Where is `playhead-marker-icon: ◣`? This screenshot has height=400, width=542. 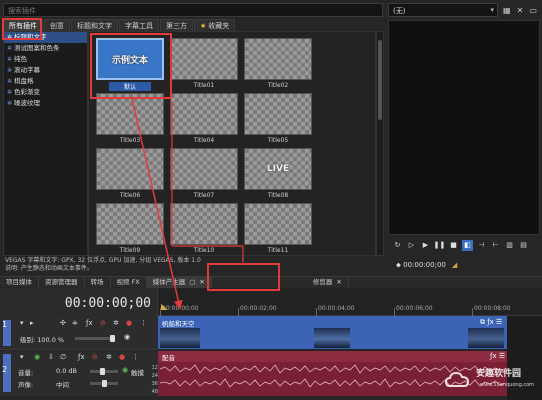
playhead-marker-icon: ◣ is located at coordinates (164, 306).